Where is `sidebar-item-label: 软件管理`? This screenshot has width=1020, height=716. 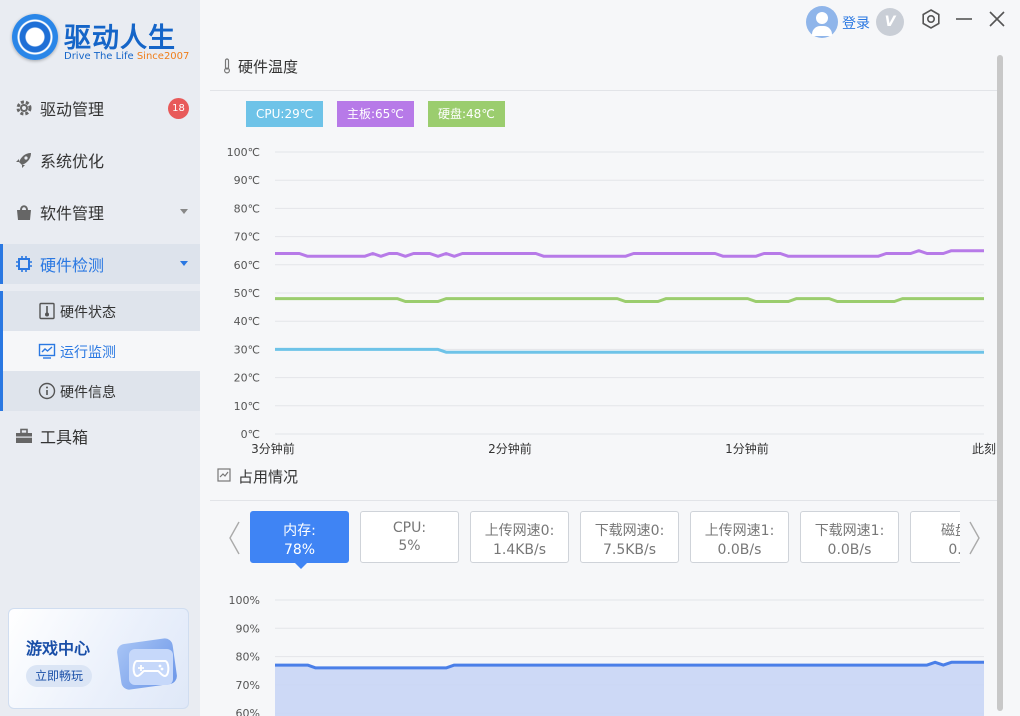
sidebar-item-label: 软件管理 is located at coordinates (72, 213).